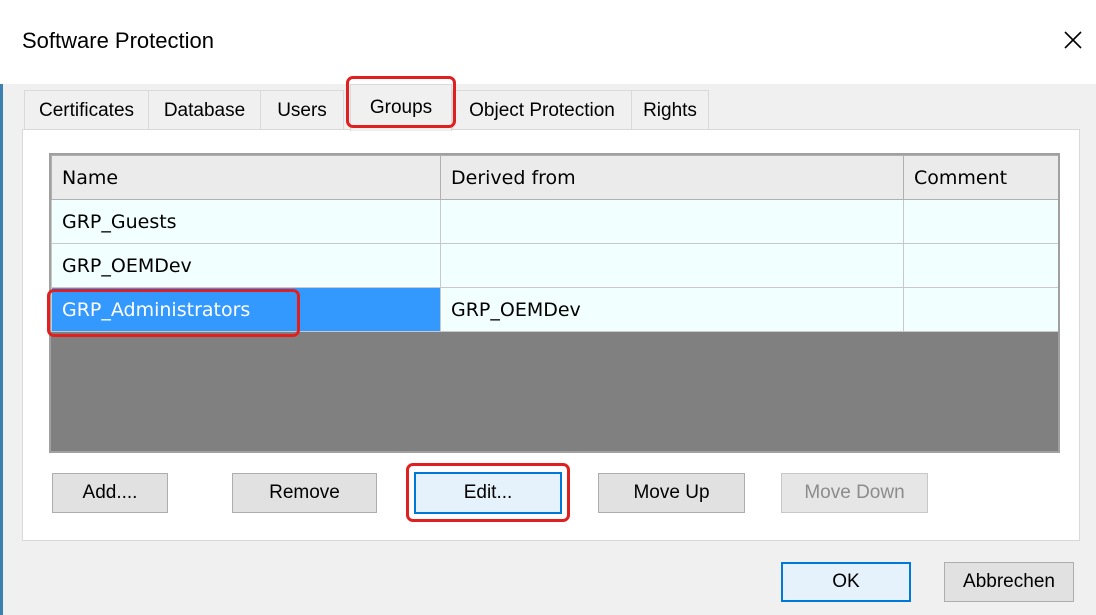  I want to click on move-up-button-label: Move Up, so click(671, 492).